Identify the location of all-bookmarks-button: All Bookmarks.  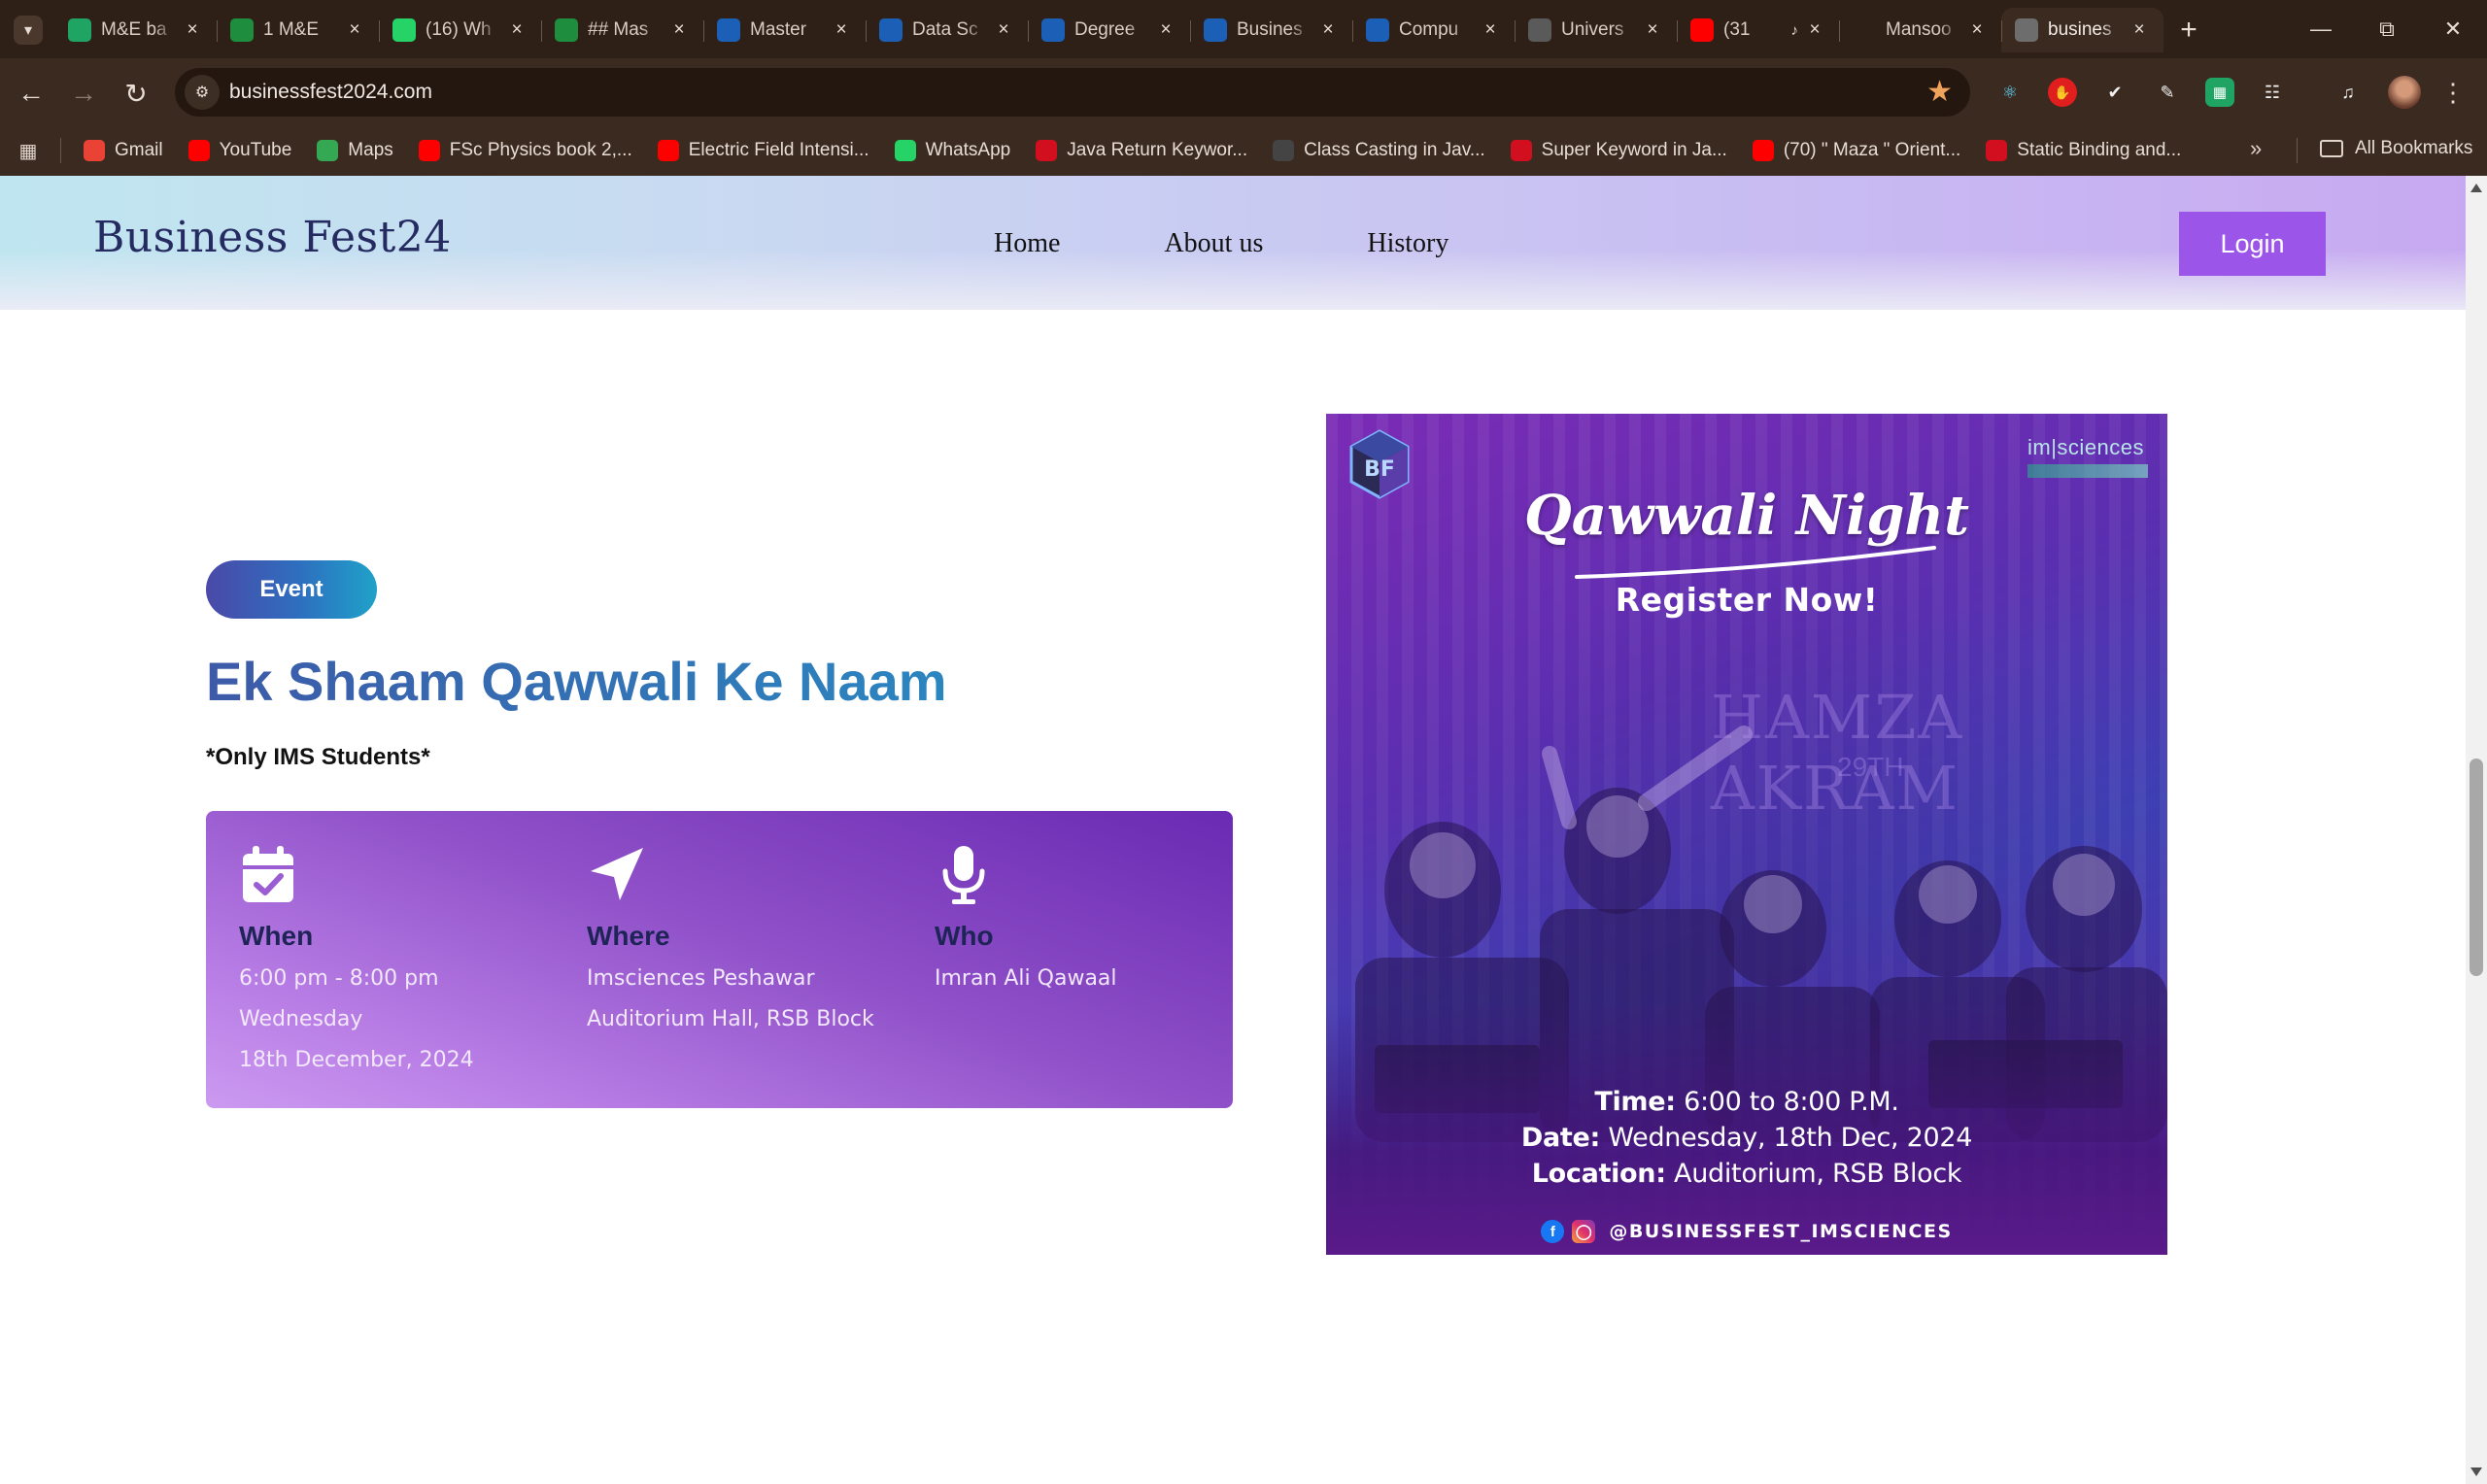
(2396, 148).